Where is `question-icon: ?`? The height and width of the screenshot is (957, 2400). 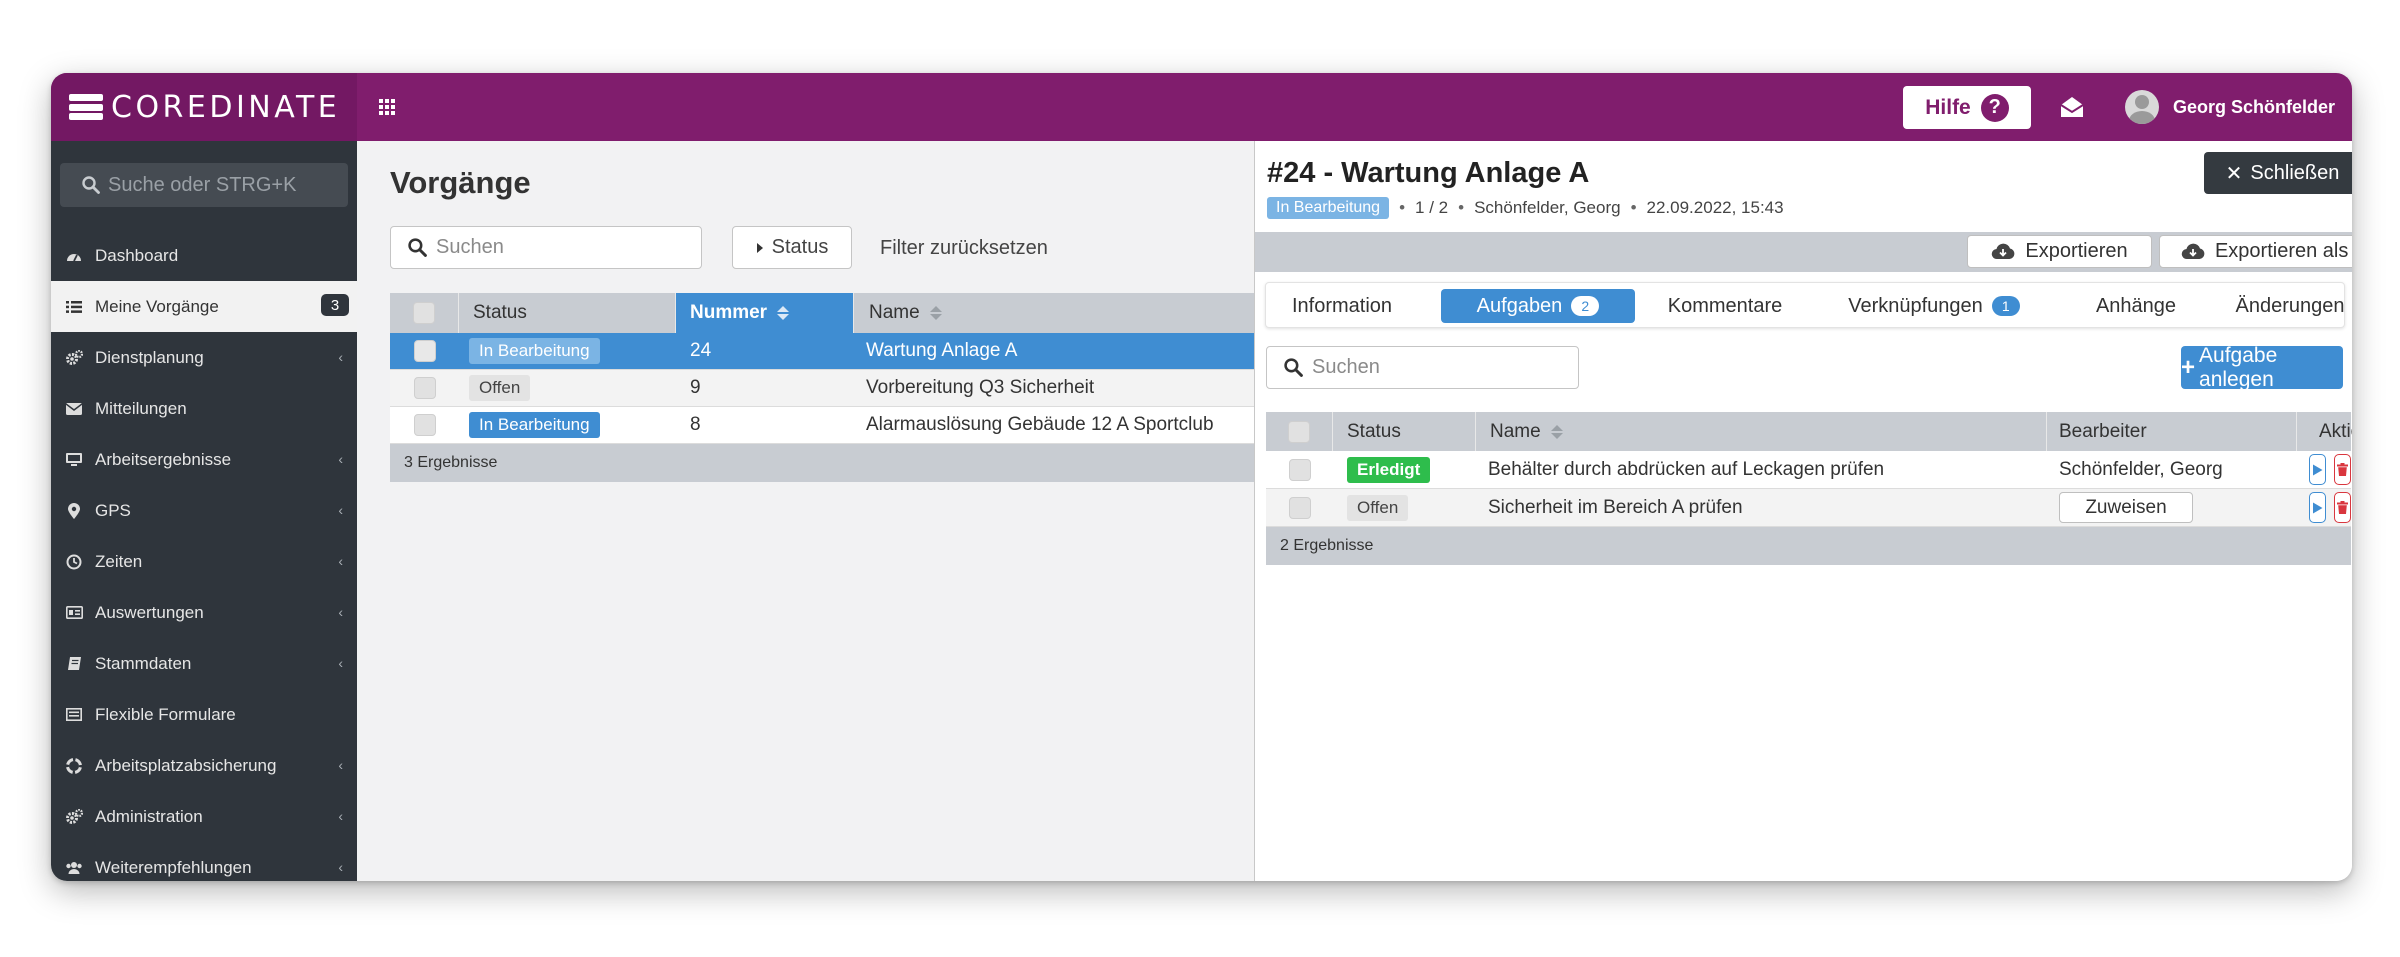 question-icon: ? is located at coordinates (1994, 107).